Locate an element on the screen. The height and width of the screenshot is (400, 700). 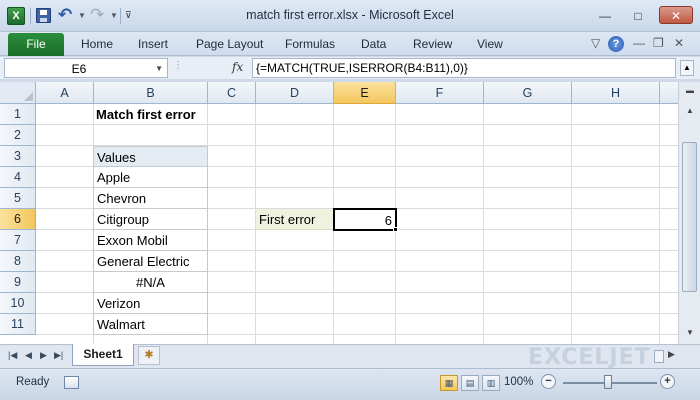
zoom-slider-thumb is located at coordinates (608, 382).